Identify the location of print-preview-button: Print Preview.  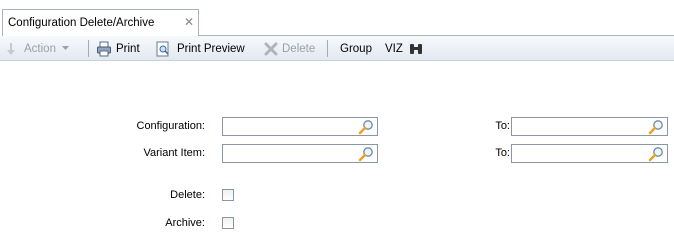
(200, 48).